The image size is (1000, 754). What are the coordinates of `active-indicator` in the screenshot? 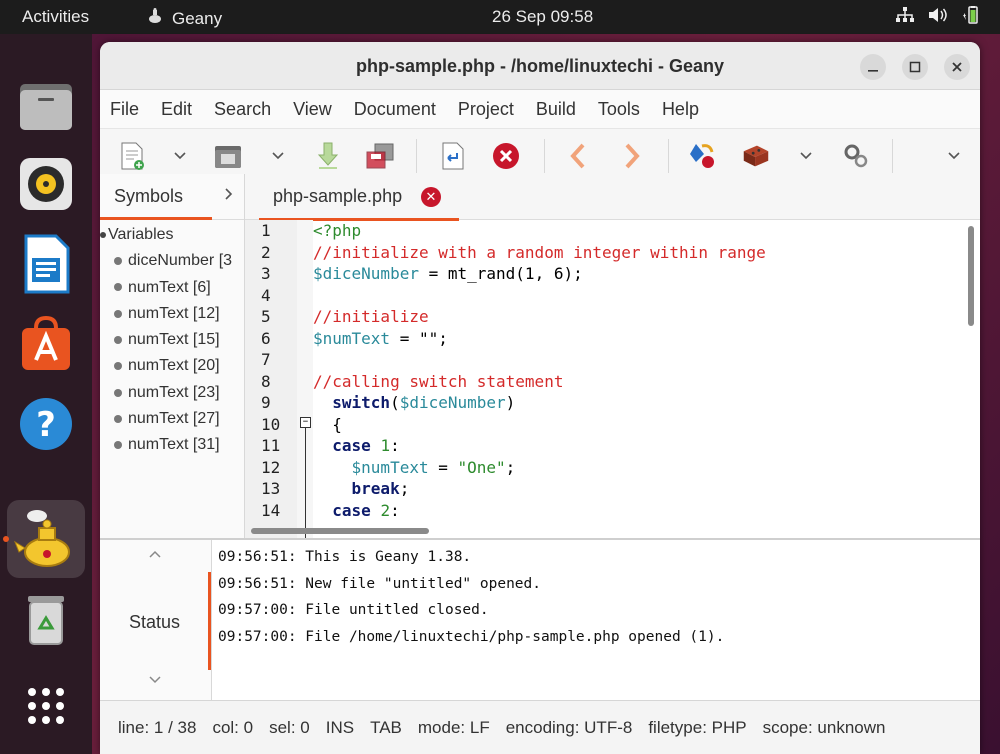 It's located at (6, 539).